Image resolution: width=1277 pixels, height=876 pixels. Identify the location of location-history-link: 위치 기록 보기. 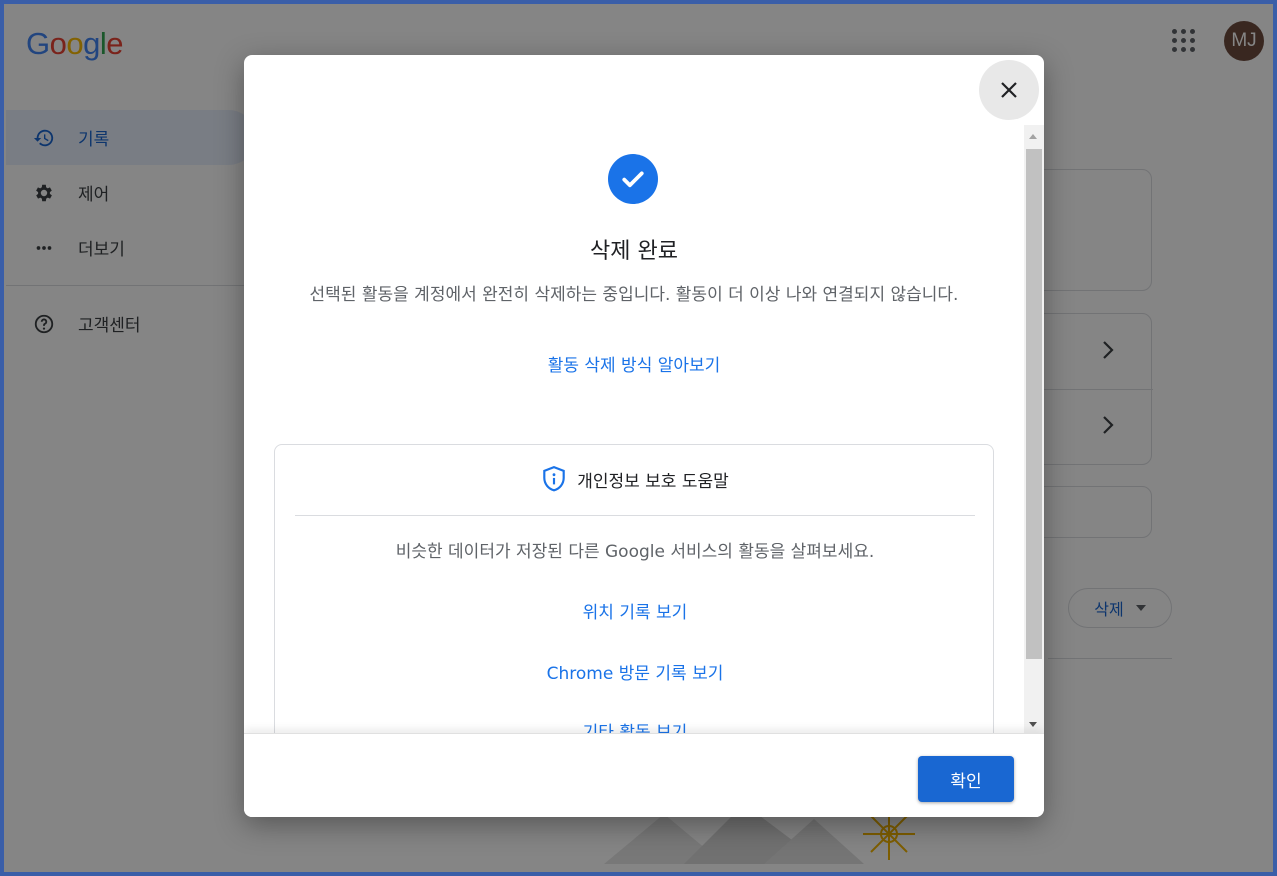
(635, 610).